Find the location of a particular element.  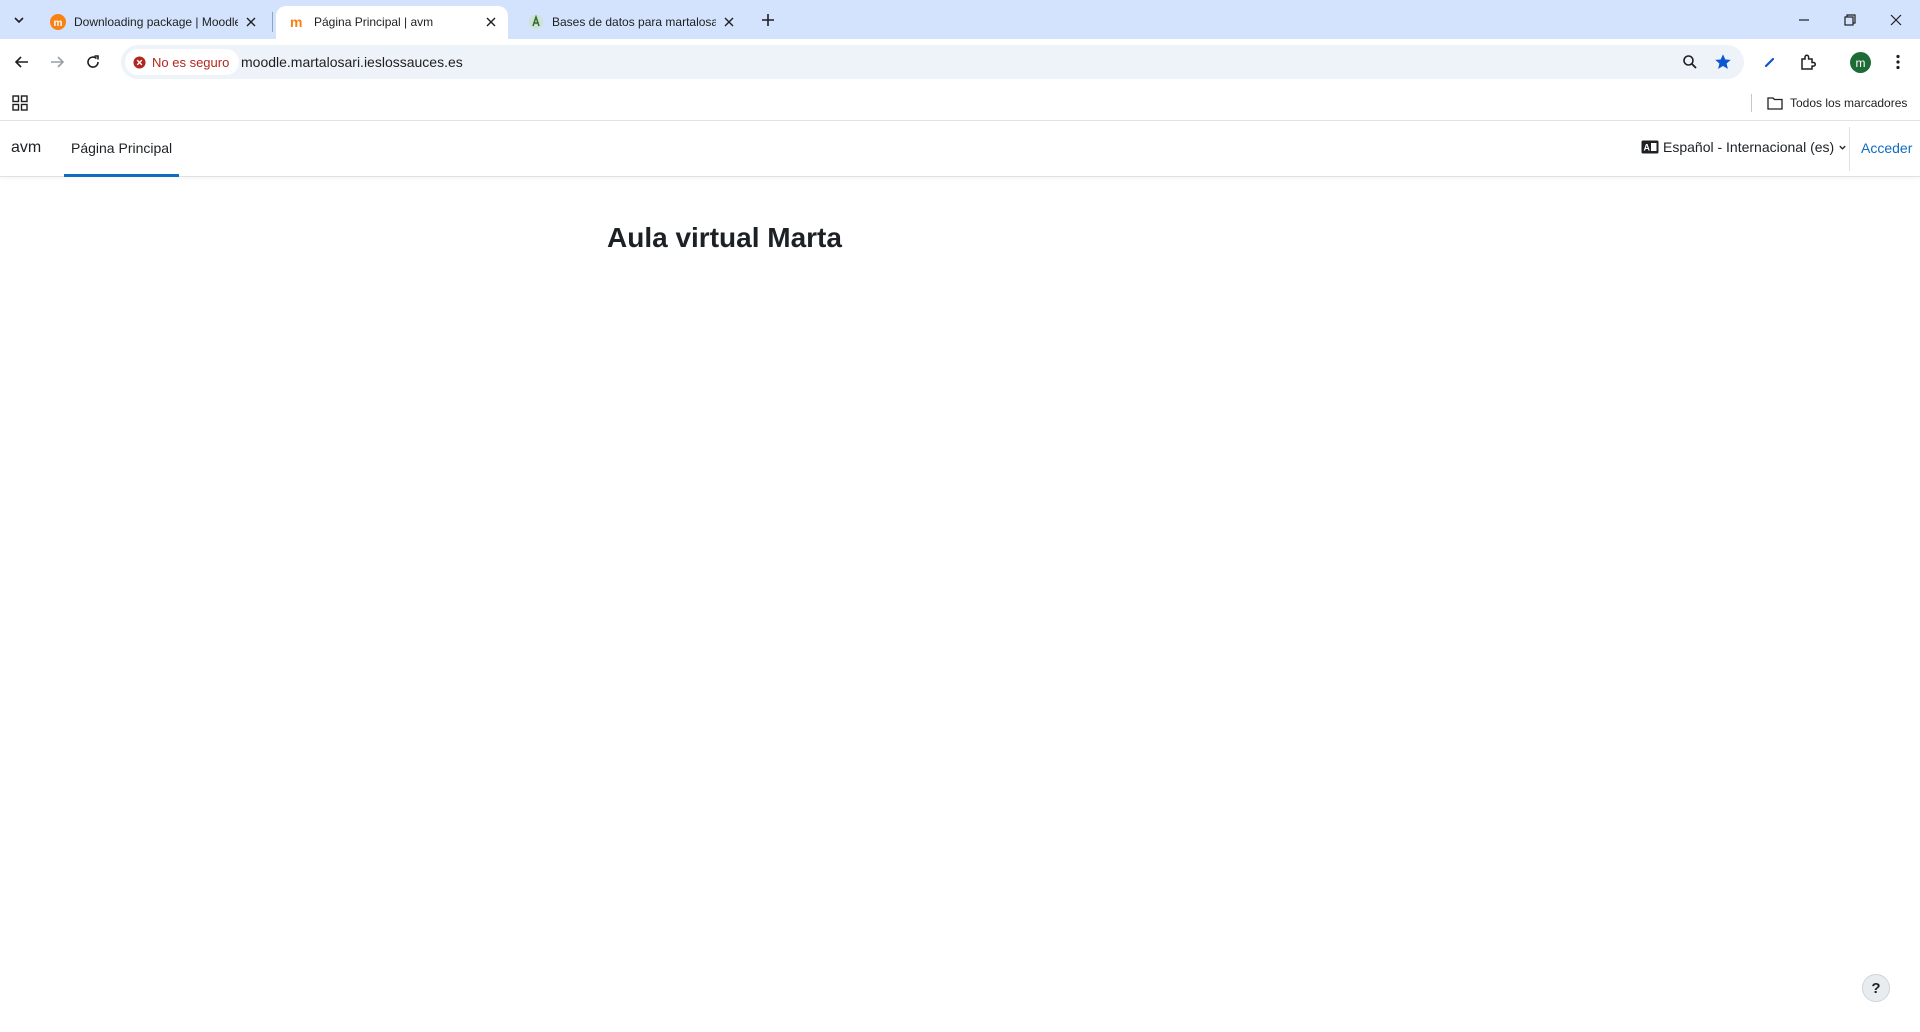

all-bookmarks-label: Todos los marcadores is located at coordinates (1849, 103).